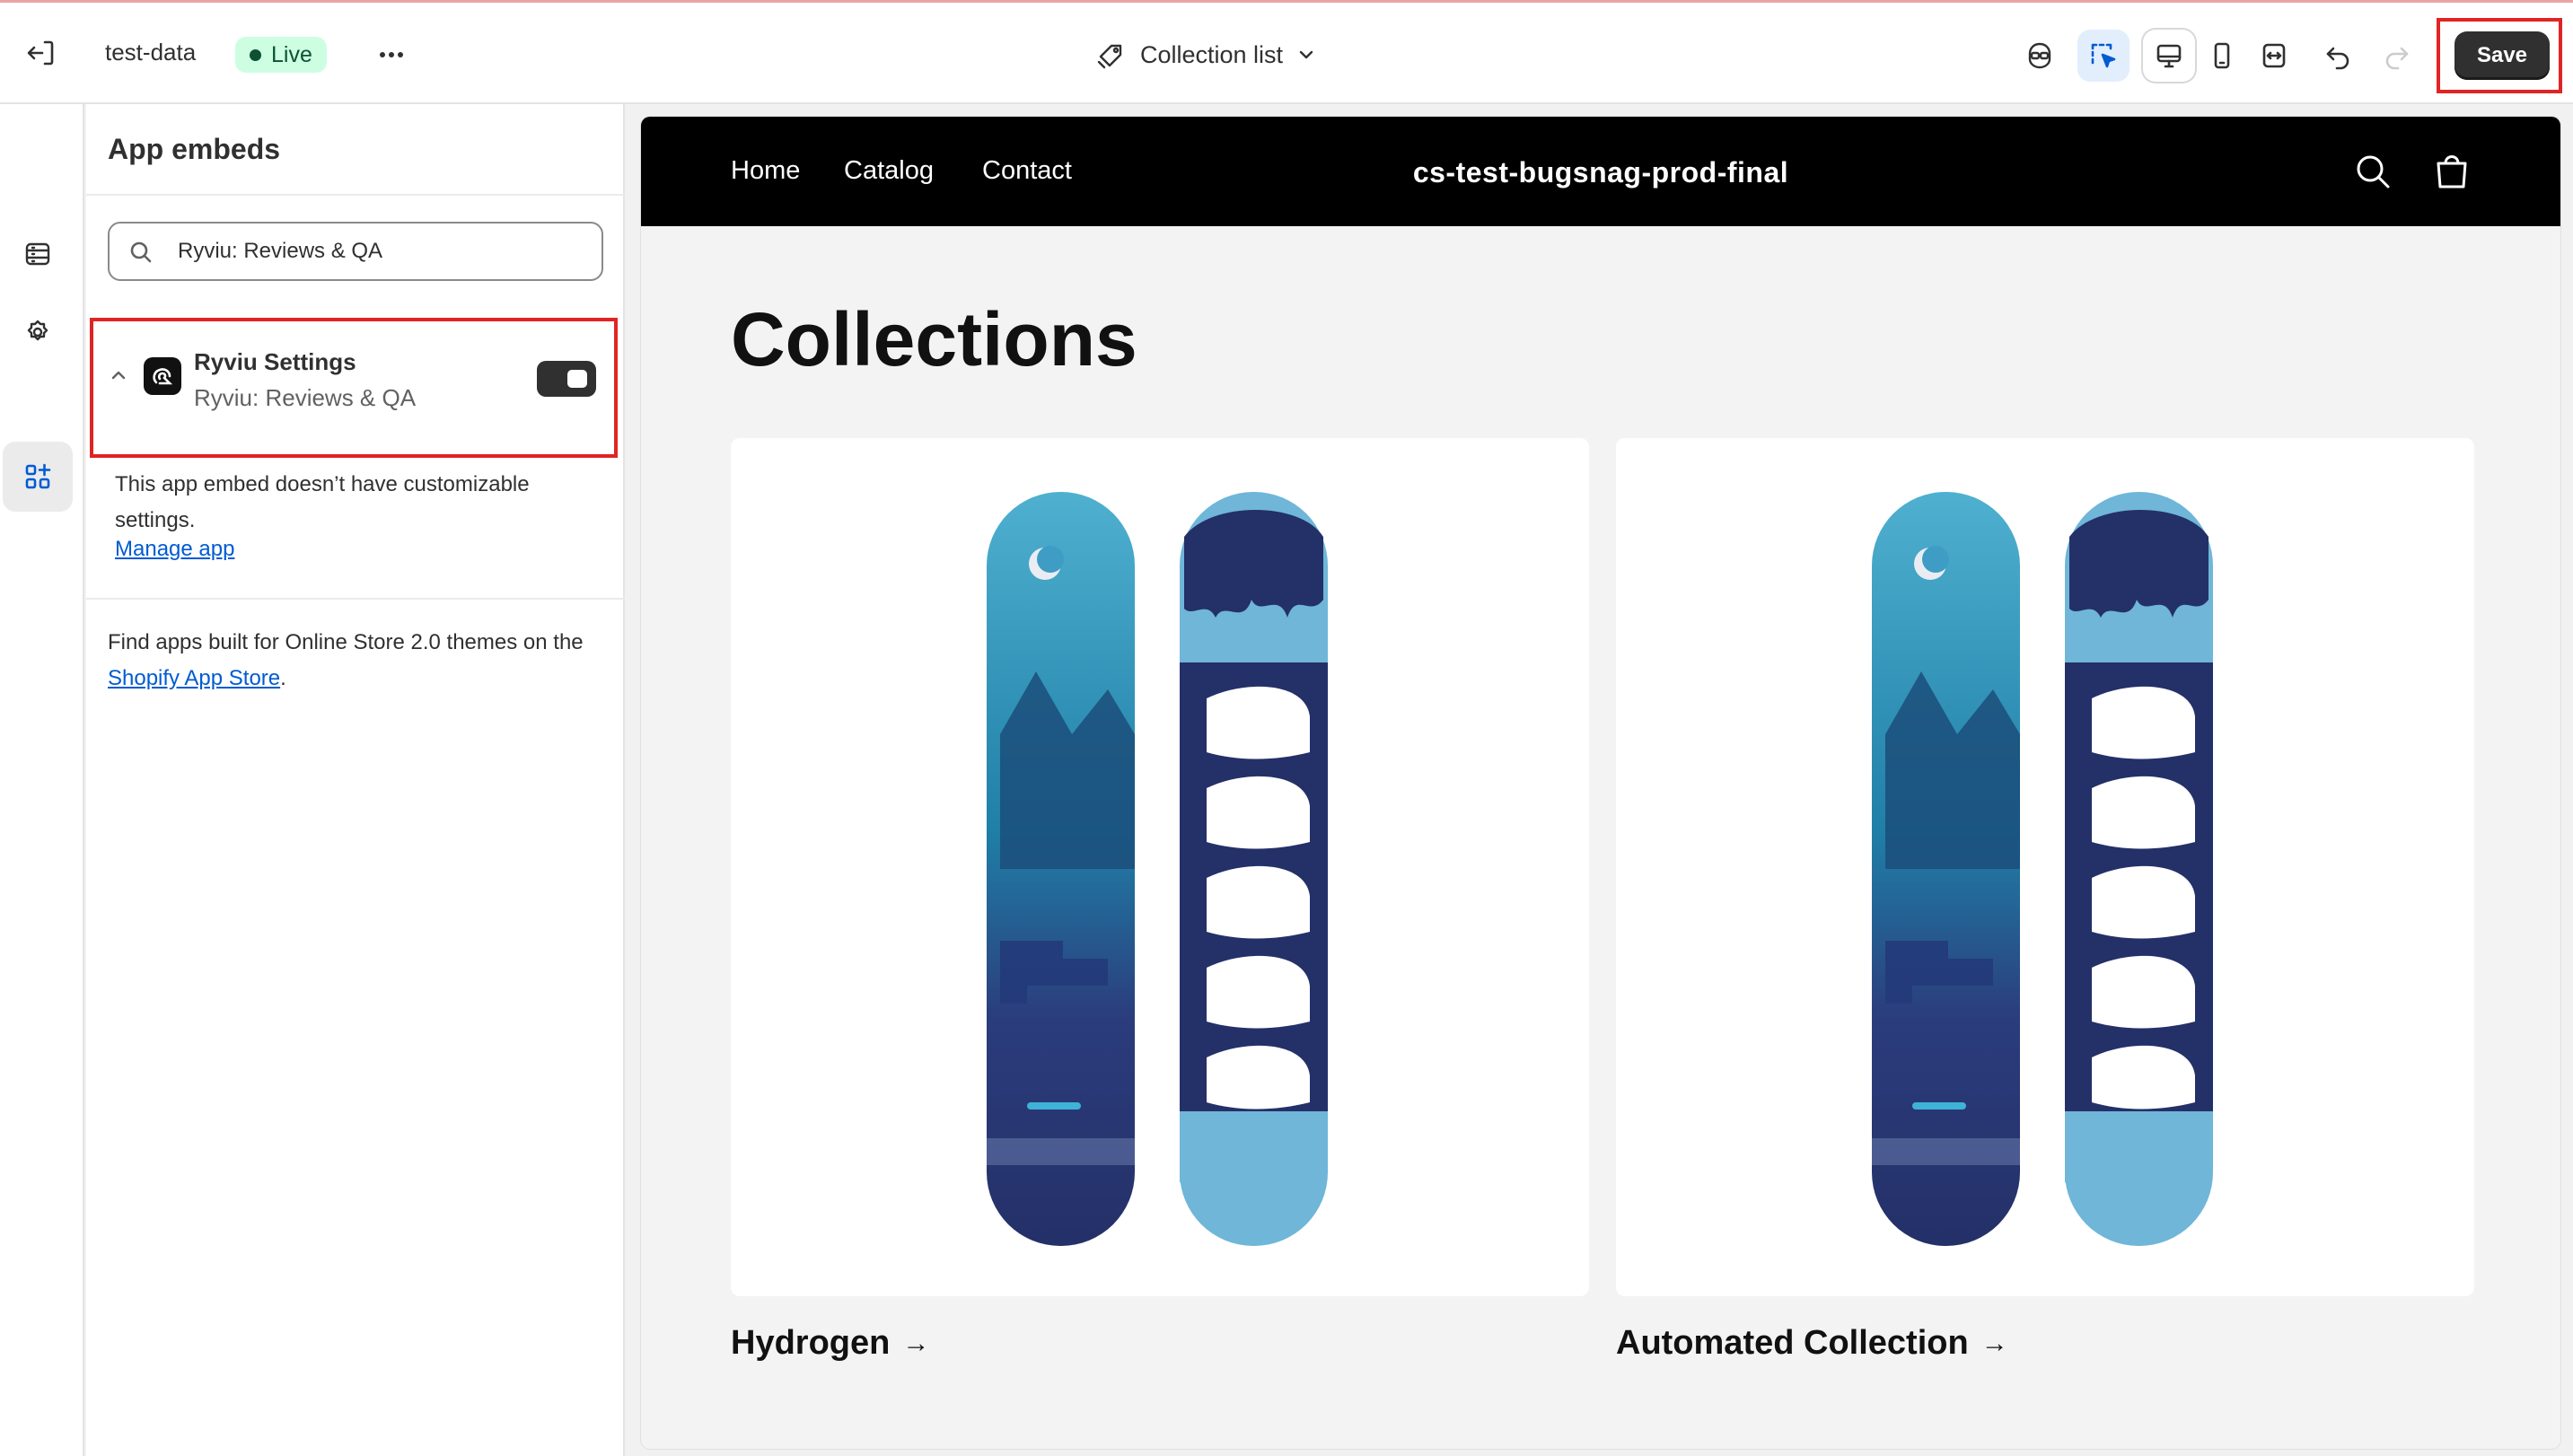 This screenshot has width=2573, height=1456. Describe the element at coordinates (2222, 56) in the screenshot. I see `mobile-view-icon` at that location.